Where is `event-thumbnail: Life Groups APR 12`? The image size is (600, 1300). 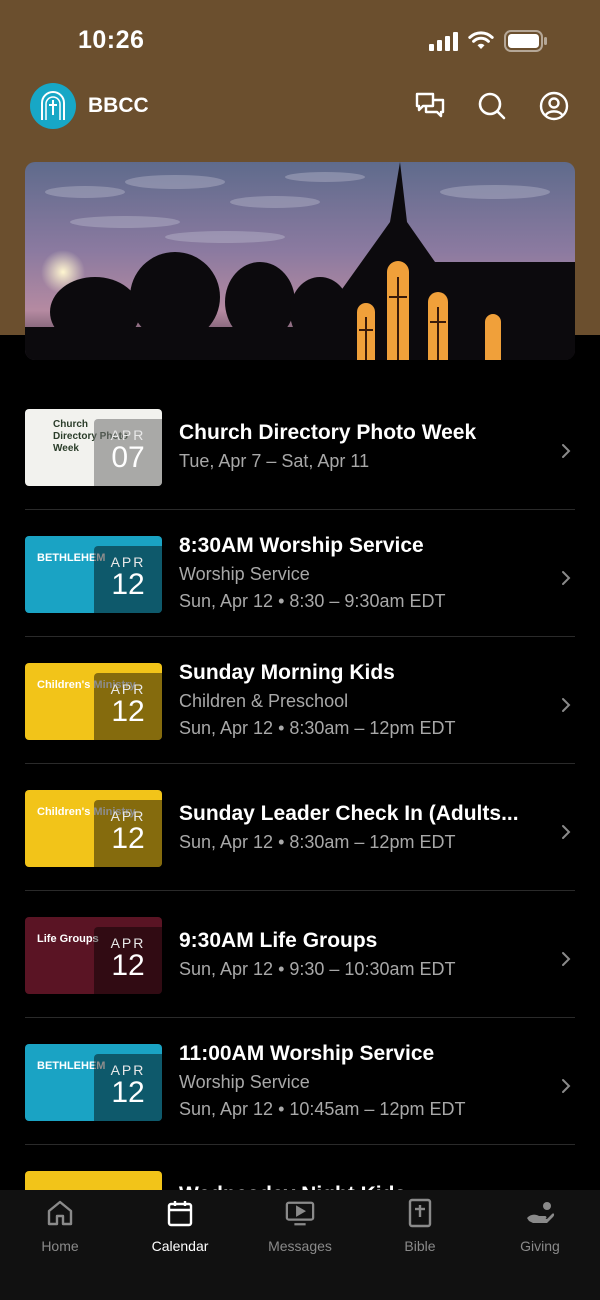
event-thumbnail: Life Groups APR 12 is located at coordinates (93, 955).